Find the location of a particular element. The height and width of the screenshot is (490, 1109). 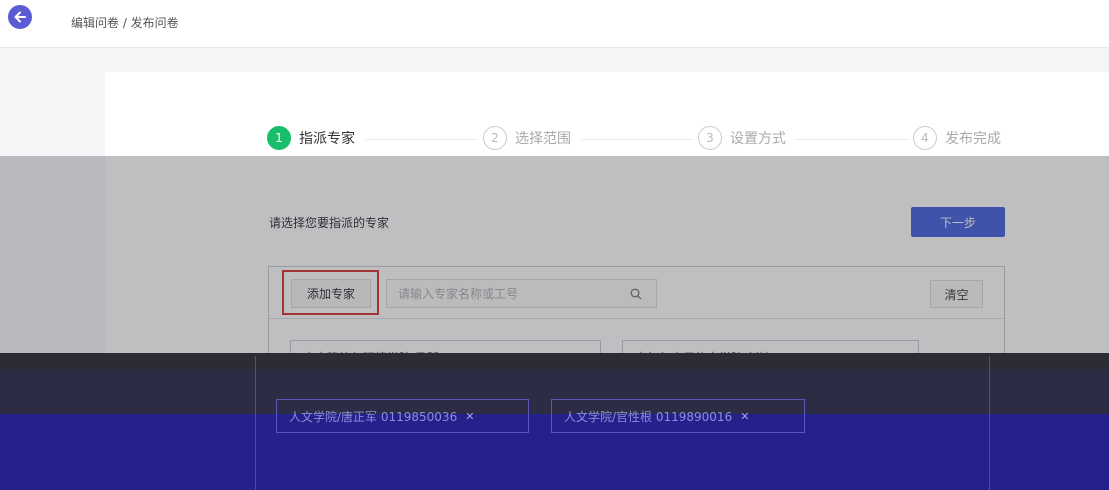

step-number: 1 is located at coordinates (279, 138).